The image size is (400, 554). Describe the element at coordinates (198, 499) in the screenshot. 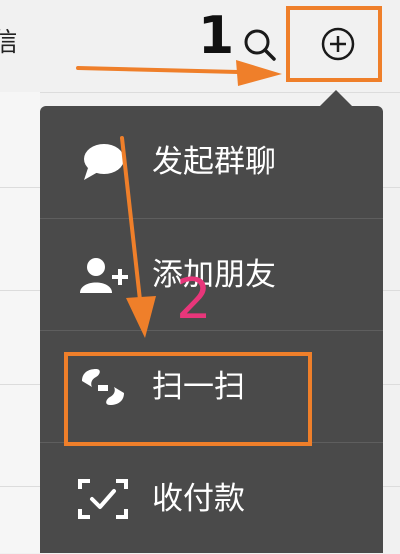

I see `menu-item-label: 收付款` at that location.